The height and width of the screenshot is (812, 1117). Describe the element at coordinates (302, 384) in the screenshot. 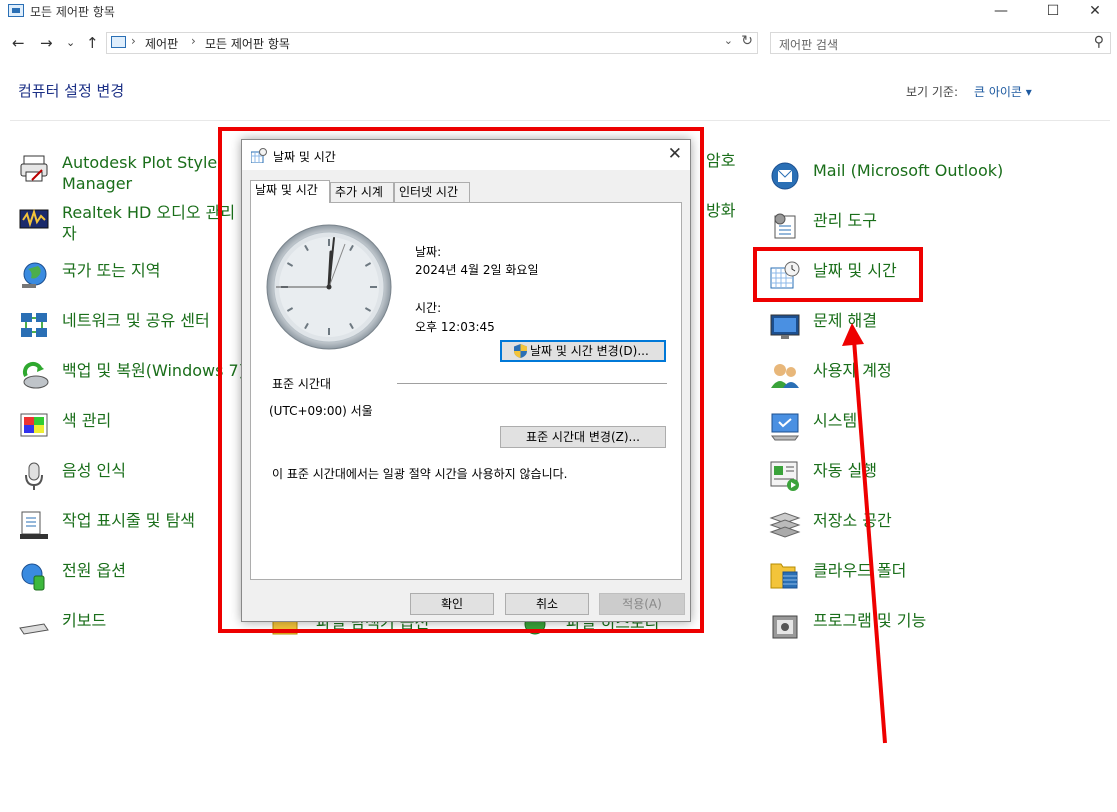

I see `timezone-heading: 표준 시간대` at that location.